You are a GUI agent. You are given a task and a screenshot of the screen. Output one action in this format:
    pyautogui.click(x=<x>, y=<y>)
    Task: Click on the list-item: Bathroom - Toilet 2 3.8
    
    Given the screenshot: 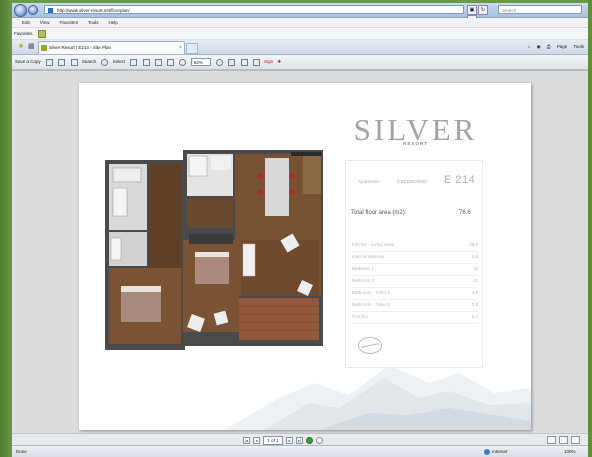 What is the action you would take?
    pyautogui.click(x=415, y=306)
    